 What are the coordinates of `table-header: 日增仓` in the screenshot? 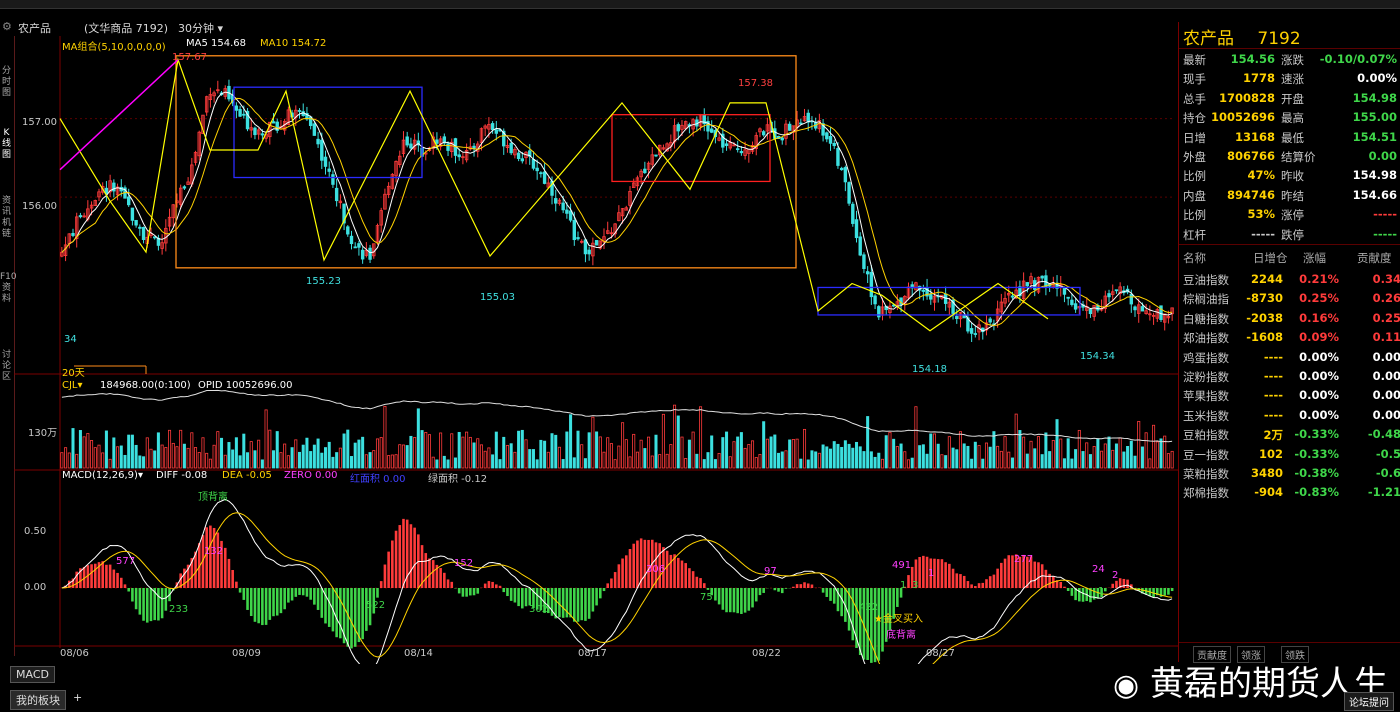 It's located at (1270, 259).